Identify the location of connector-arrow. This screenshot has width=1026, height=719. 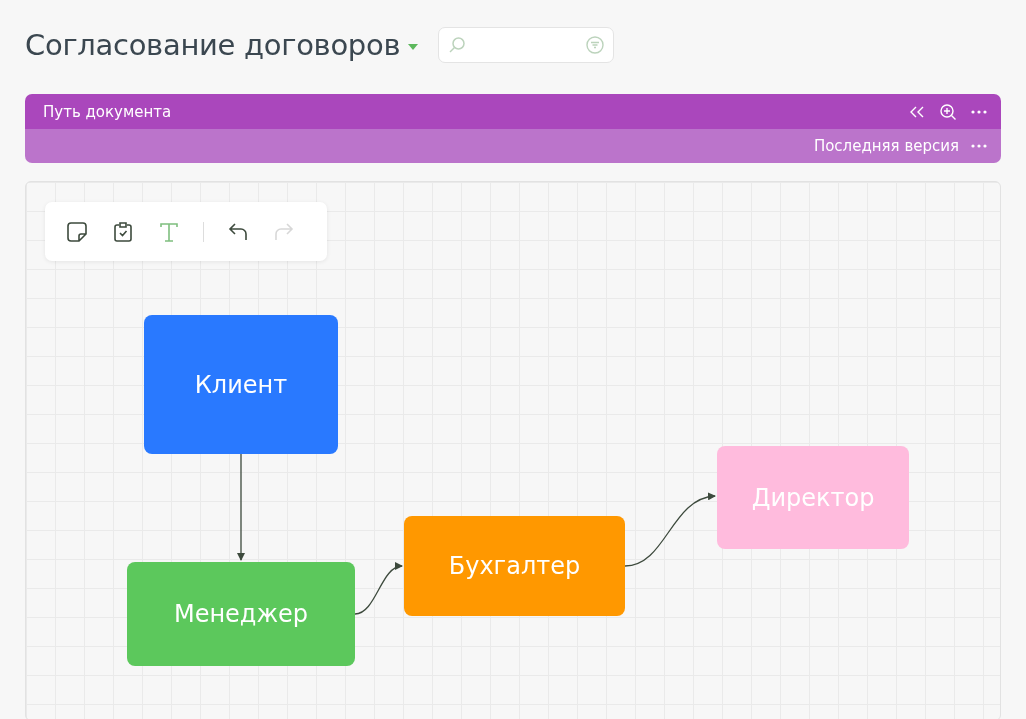
(378, 589).